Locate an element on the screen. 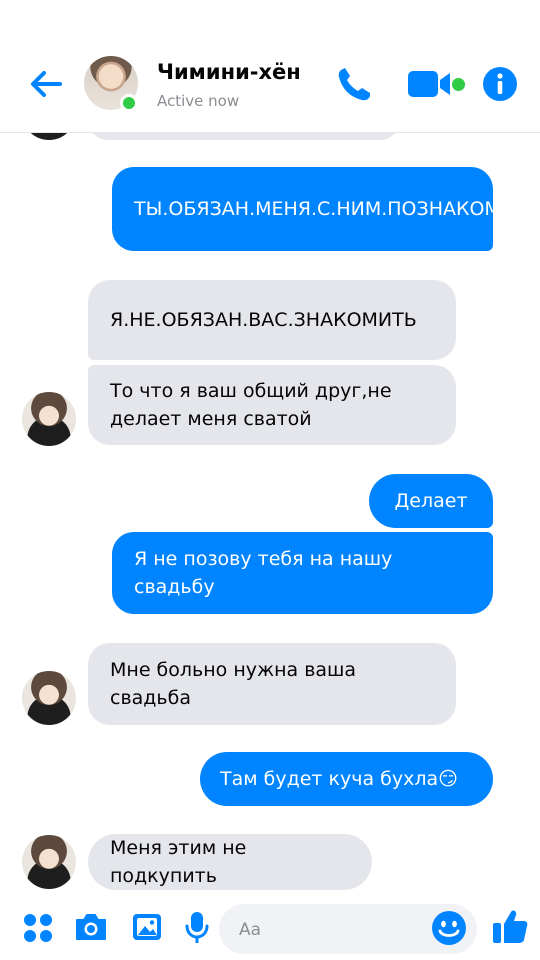  message-text: Делает is located at coordinates (431, 501).